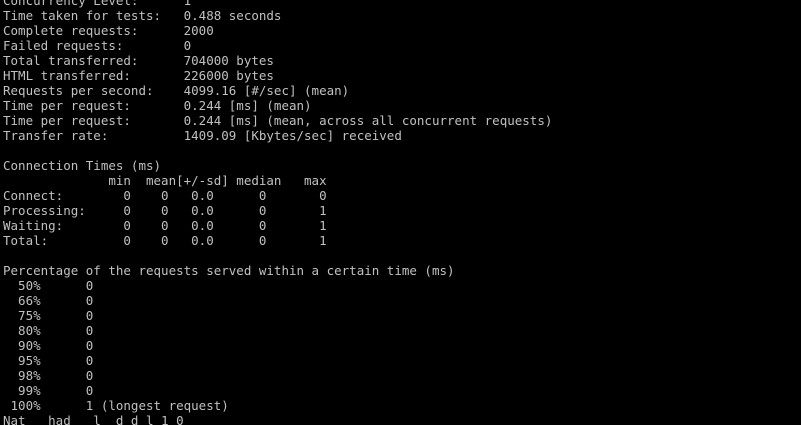 Image resolution: width=801 pixels, height=425 pixels. Describe the element at coordinates (48, 315) in the screenshot. I see `terminal-line: 75% 0` at that location.